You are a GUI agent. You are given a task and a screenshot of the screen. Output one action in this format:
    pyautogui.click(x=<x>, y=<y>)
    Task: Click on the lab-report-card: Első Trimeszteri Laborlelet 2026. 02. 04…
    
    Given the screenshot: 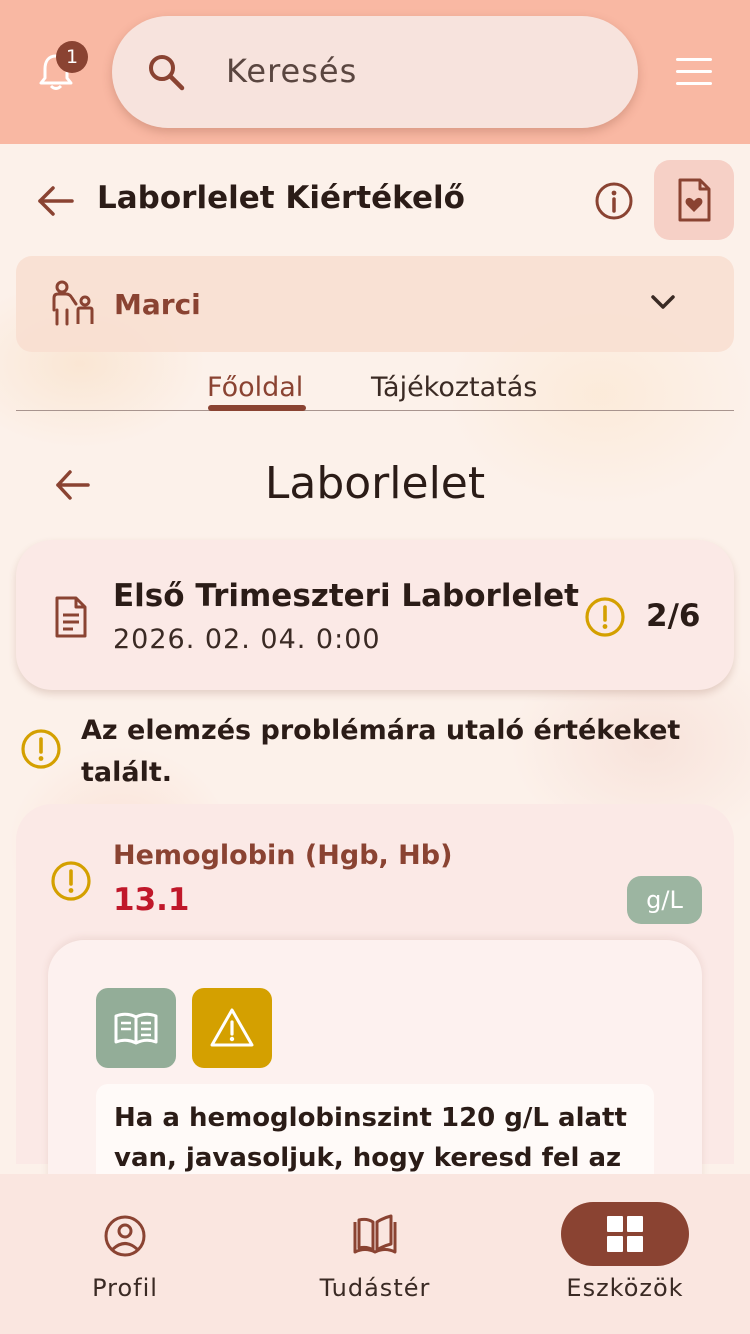 What is the action you would take?
    pyautogui.click(x=375, y=615)
    